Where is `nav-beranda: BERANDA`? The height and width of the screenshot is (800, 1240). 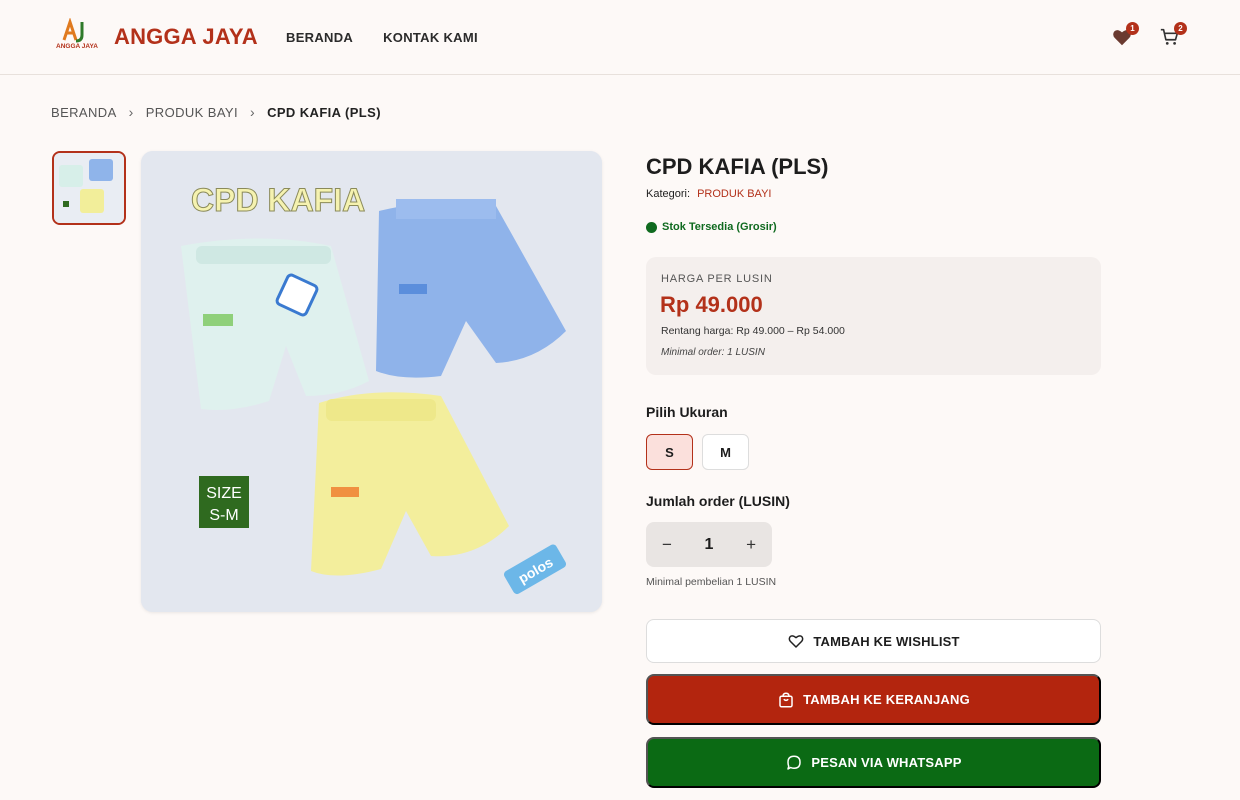
nav-beranda: BERANDA is located at coordinates (319, 37).